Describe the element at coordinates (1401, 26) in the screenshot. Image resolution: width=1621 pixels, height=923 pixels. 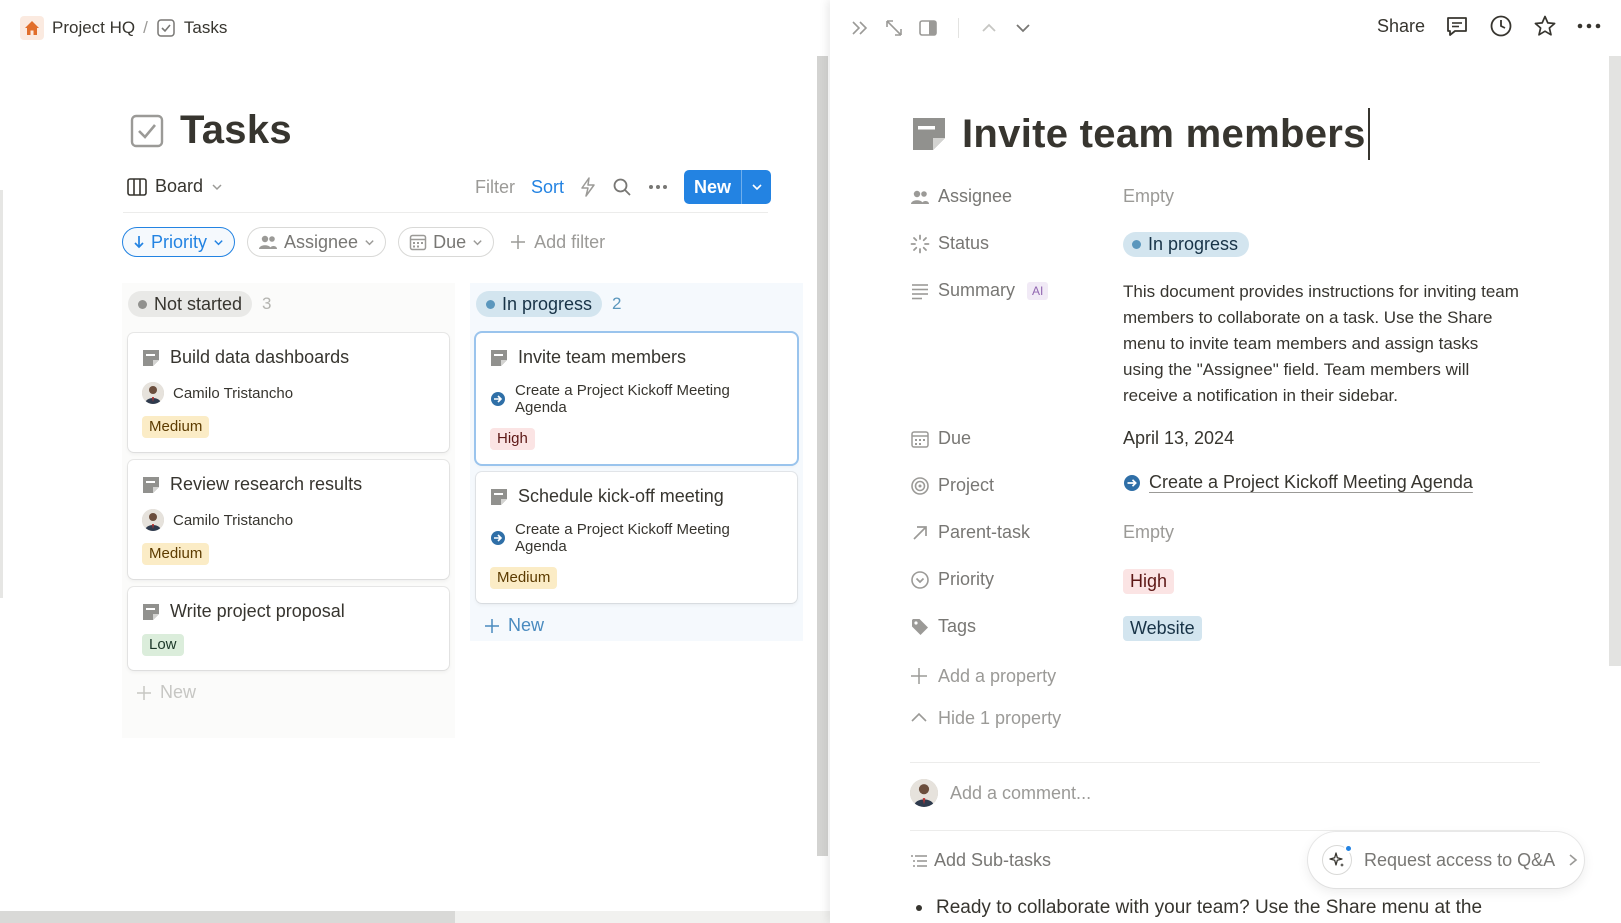
I see `share-button: Share` at that location.